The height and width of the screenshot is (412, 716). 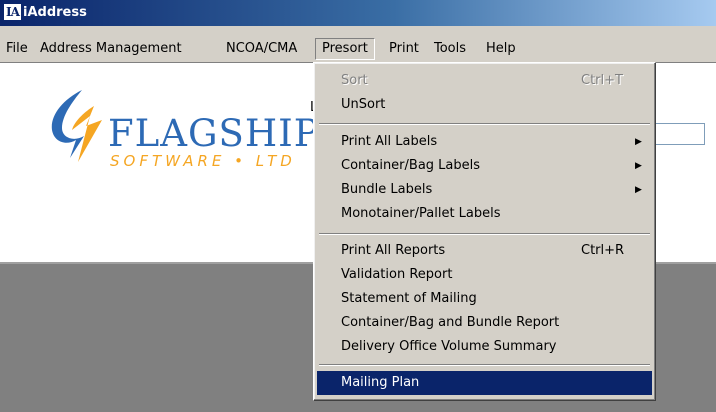 I want to click on menu-help: Help, so click(x=501, y=49).